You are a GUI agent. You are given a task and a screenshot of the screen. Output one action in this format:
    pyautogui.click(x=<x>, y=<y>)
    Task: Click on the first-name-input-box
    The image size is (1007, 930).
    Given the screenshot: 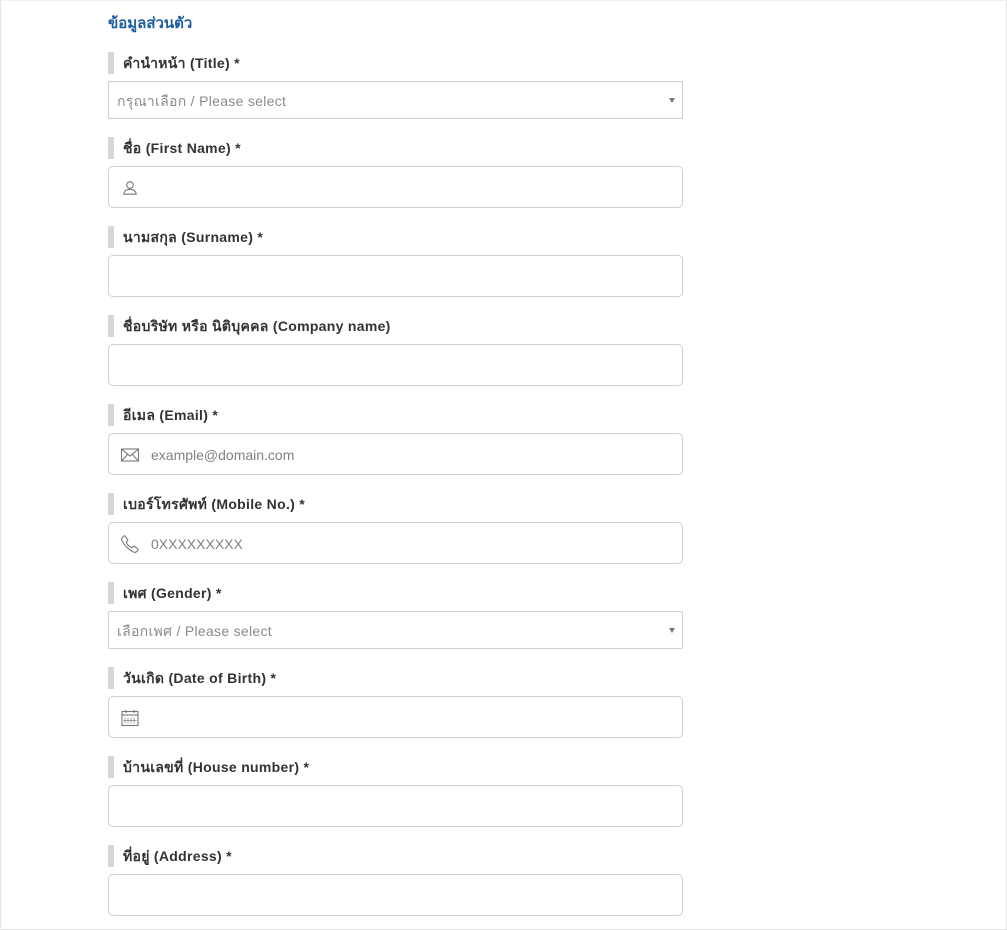 What is the action you would take?
    pyautogui.click(x=395, y=187)
    